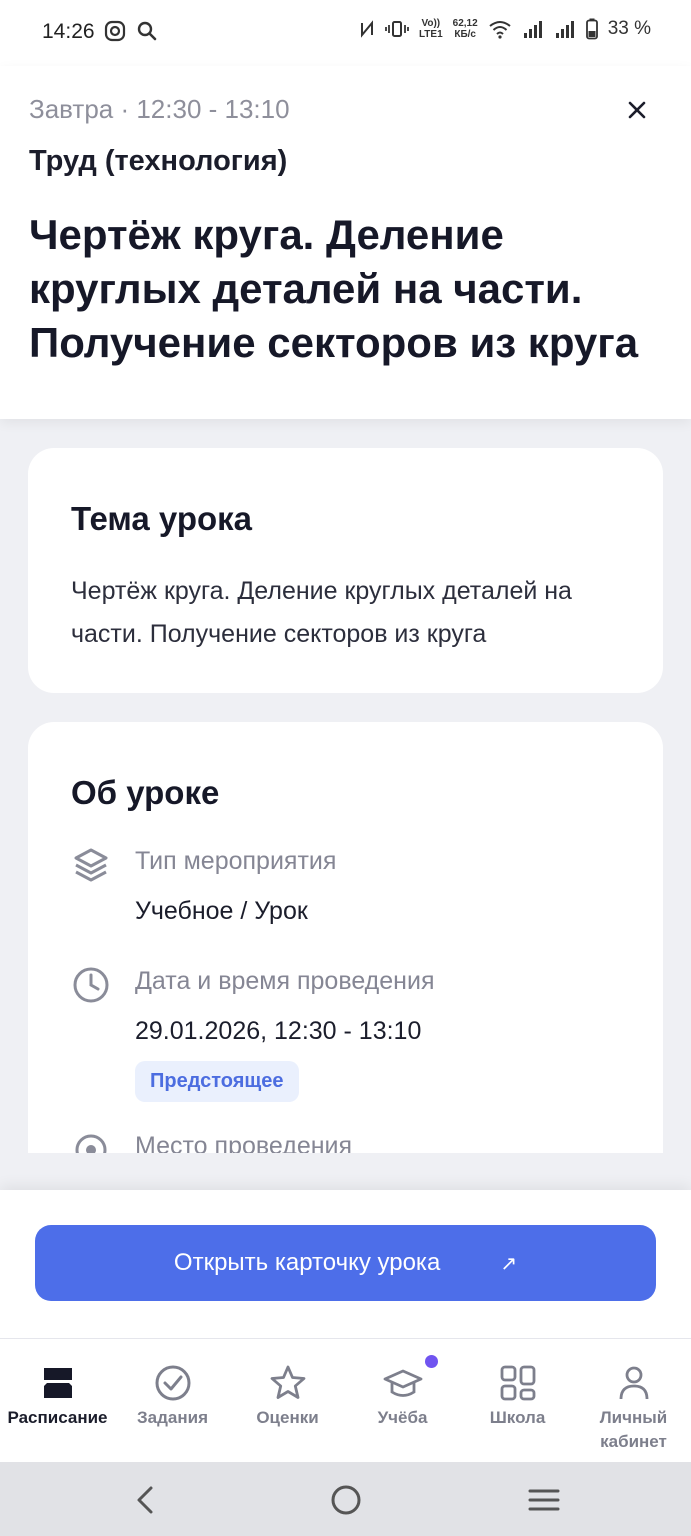  What do you see at coordinates (158, 161) in the screenshot?
I see `lesson-subject: Труд (технология)` at bounding box center [158, 161].